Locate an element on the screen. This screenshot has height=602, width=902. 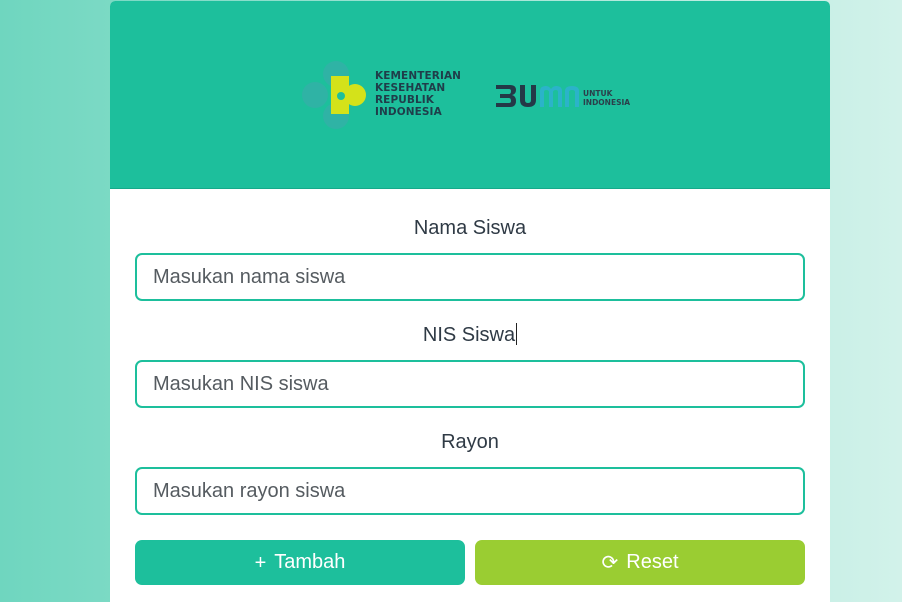
kemenkes-logo-icon is located at coordinates (334, 95).